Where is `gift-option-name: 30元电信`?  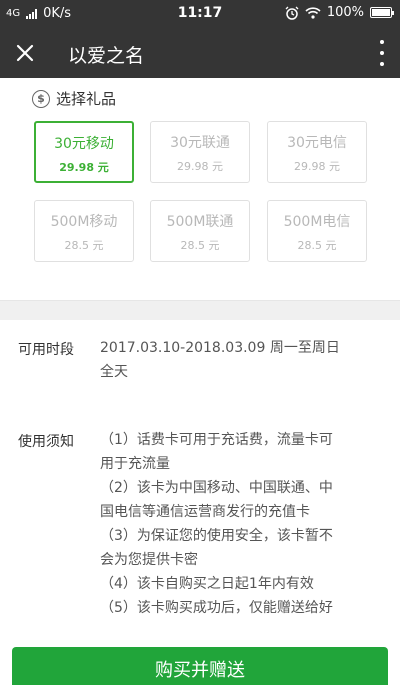
gift-option-name: 30元电信 is located at coordinates (317, 143).